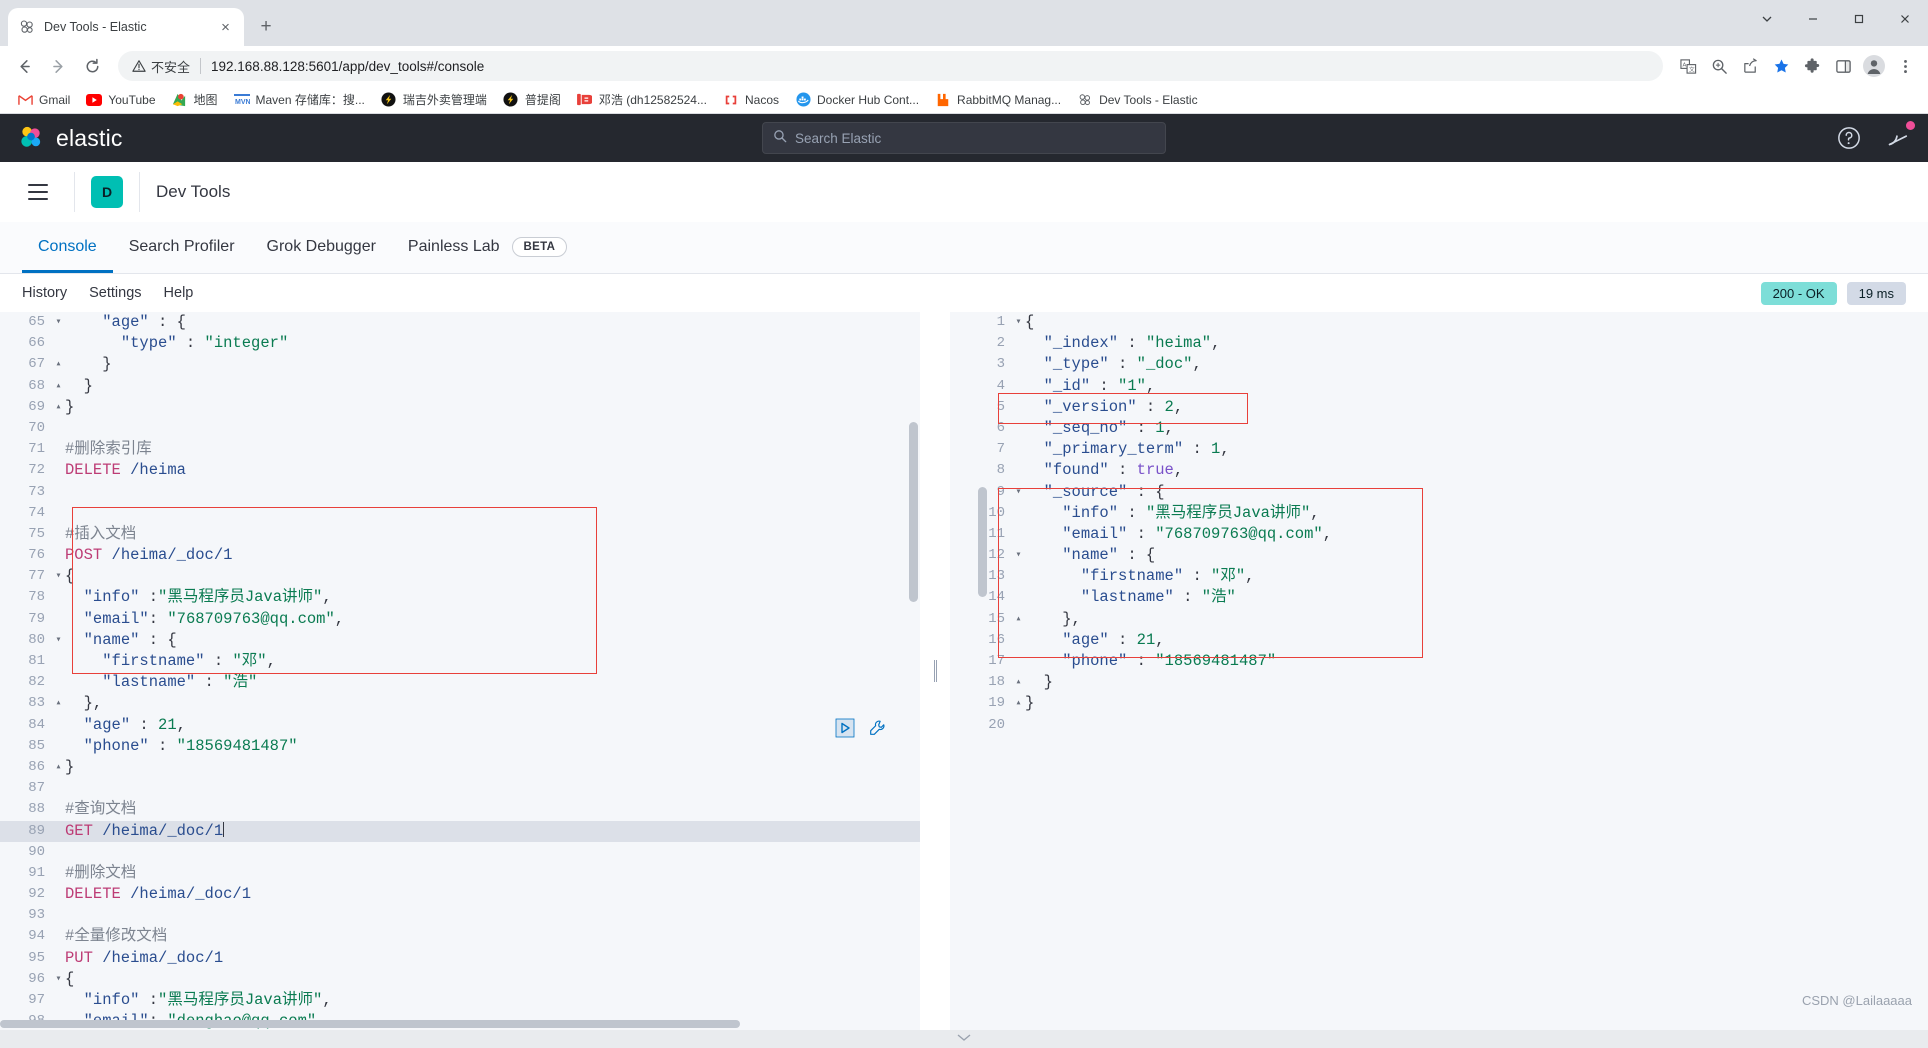 This screenshot has height=1048, width=1928. Describe the element at coordinates (1439, 513) in the screenshot. I see `code-line: 10 "info" : "黑马程序员Java讲师",` at that location.